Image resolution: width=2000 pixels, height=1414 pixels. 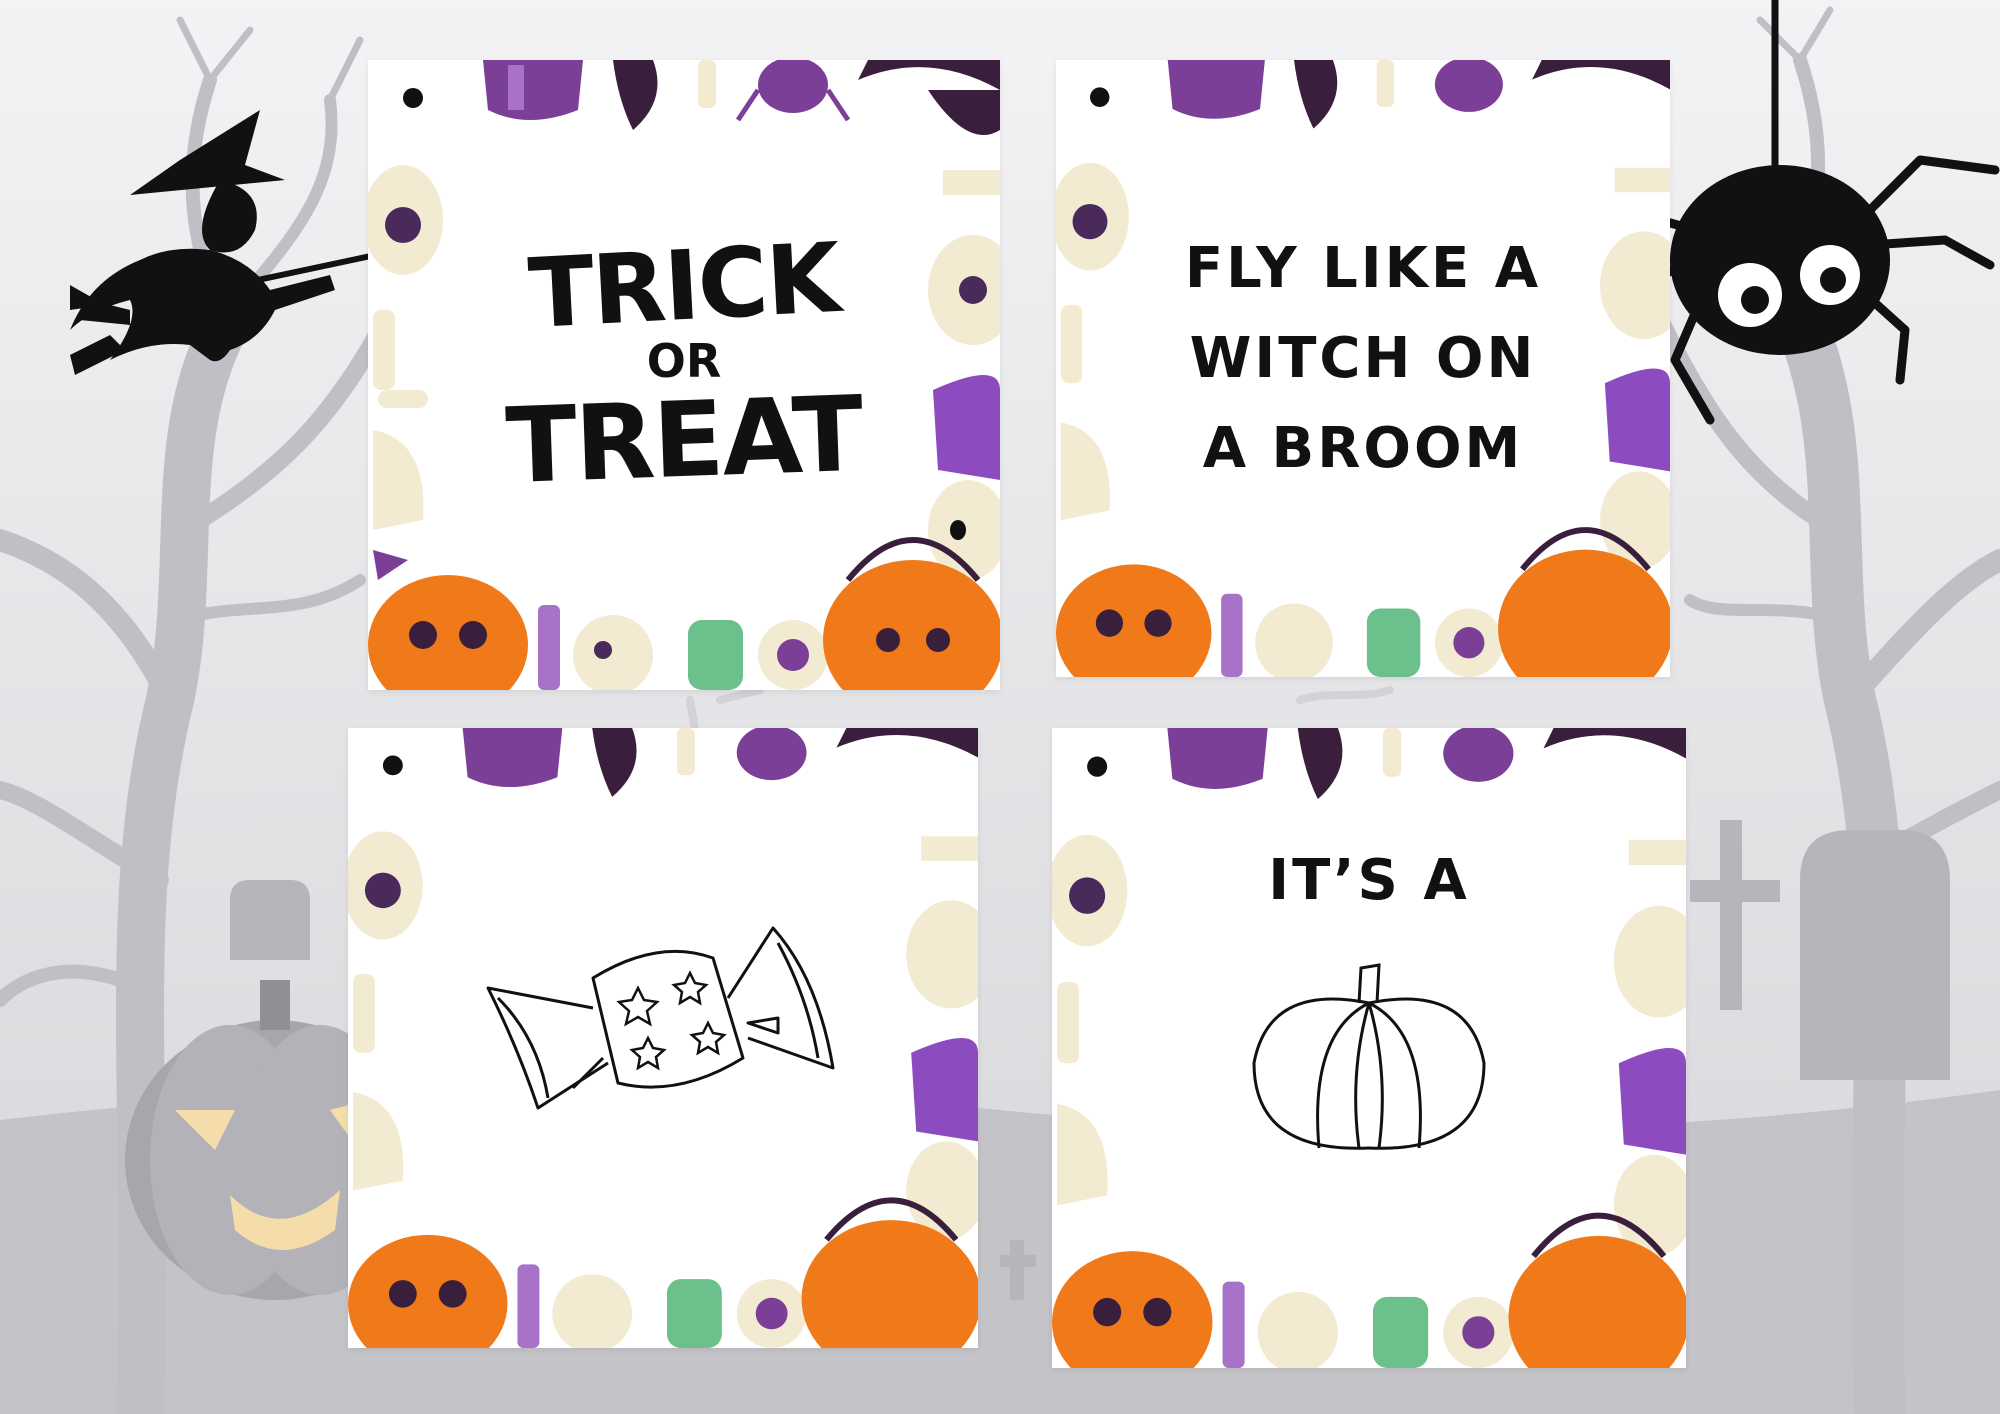 I want to click on card-line: IT’S A, so click(x=1369, y=880).